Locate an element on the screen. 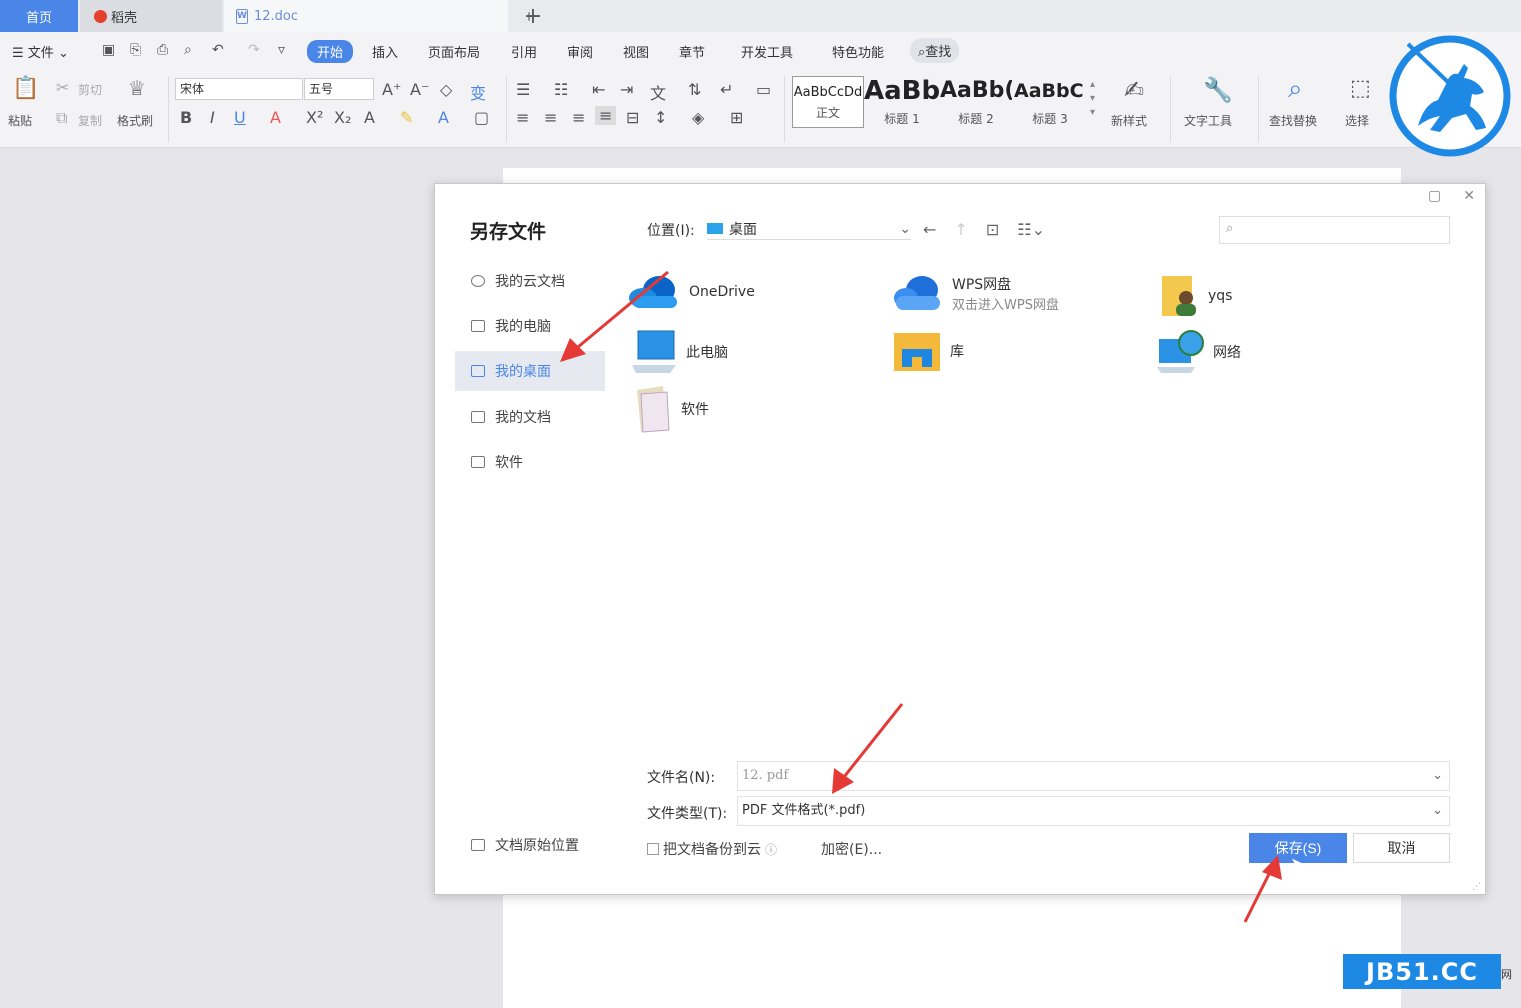 Image resolution: width=1521 pixels, height=1008 pixels. sidebar-item-my-computer: 我的电脑 is located at coordinates (530, 326).